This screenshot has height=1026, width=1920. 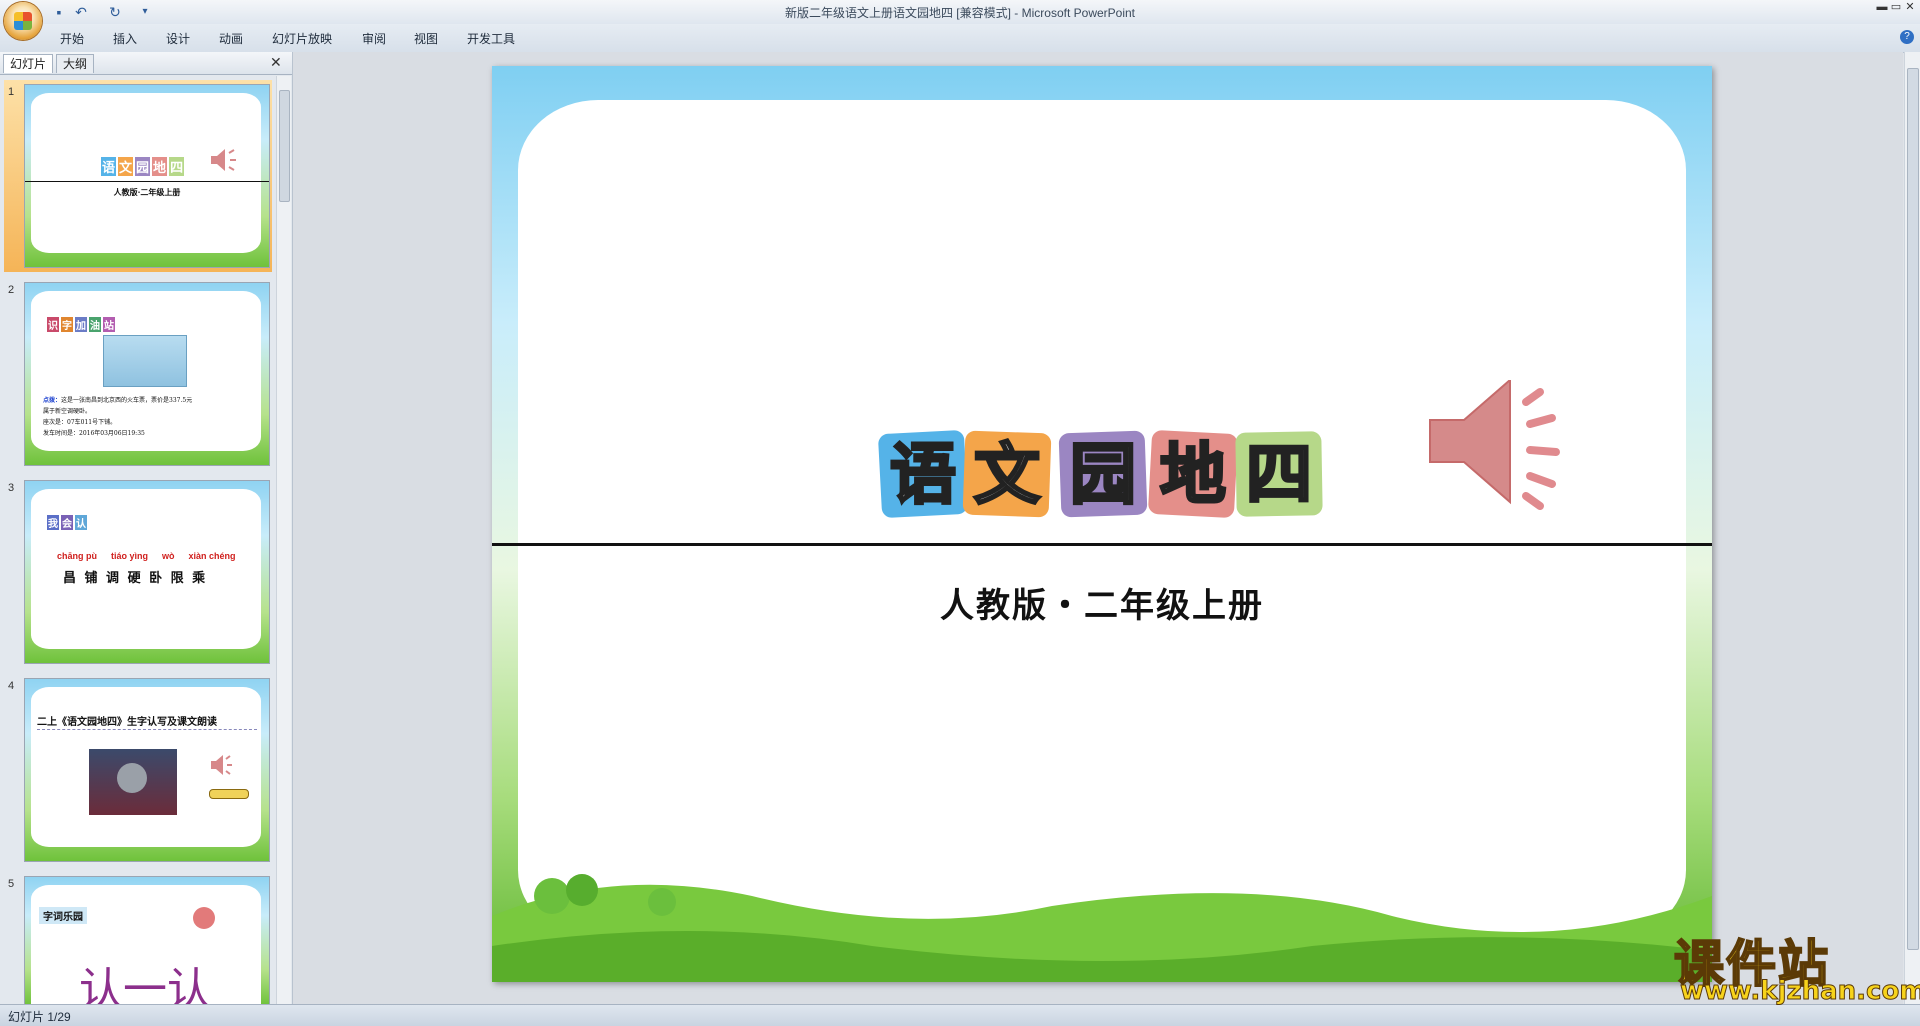 I want to click on tab-insert: 插入, so click(x=125, y=38).